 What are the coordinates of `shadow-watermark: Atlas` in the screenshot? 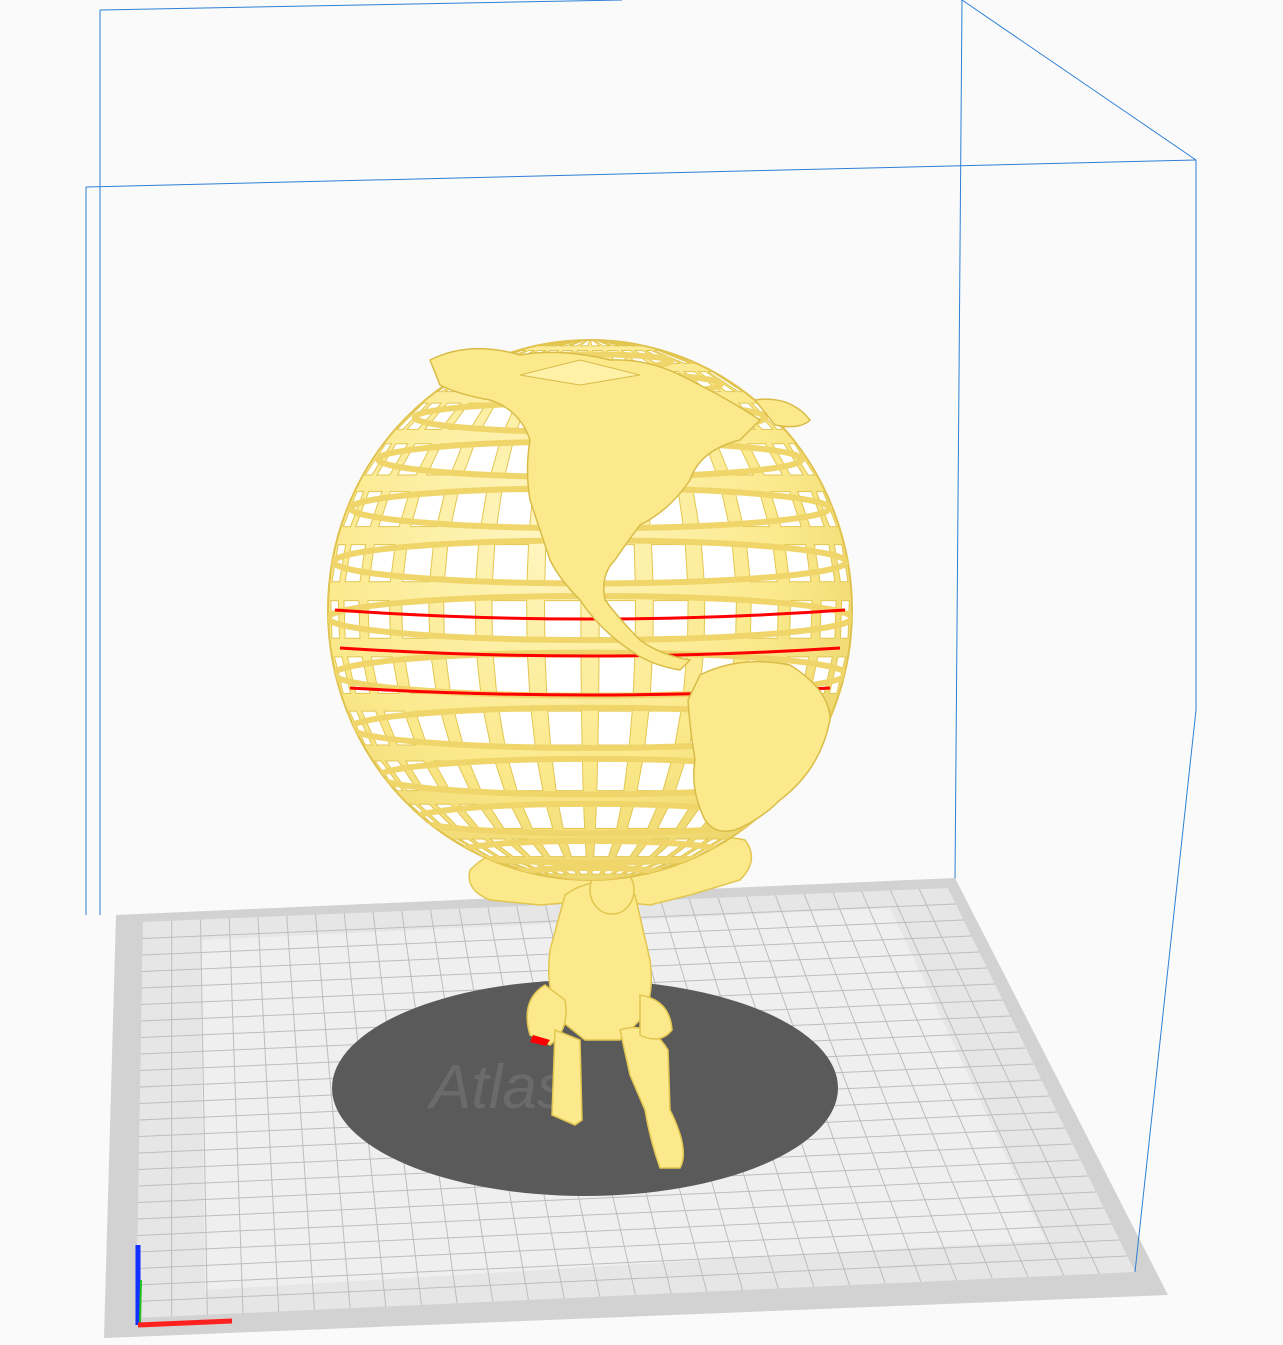 It's located at (497, 1087).